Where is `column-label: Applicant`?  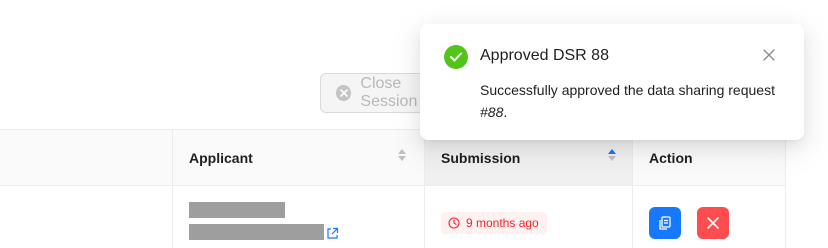
column-label: Applicant is located at coordinates (221, 157).